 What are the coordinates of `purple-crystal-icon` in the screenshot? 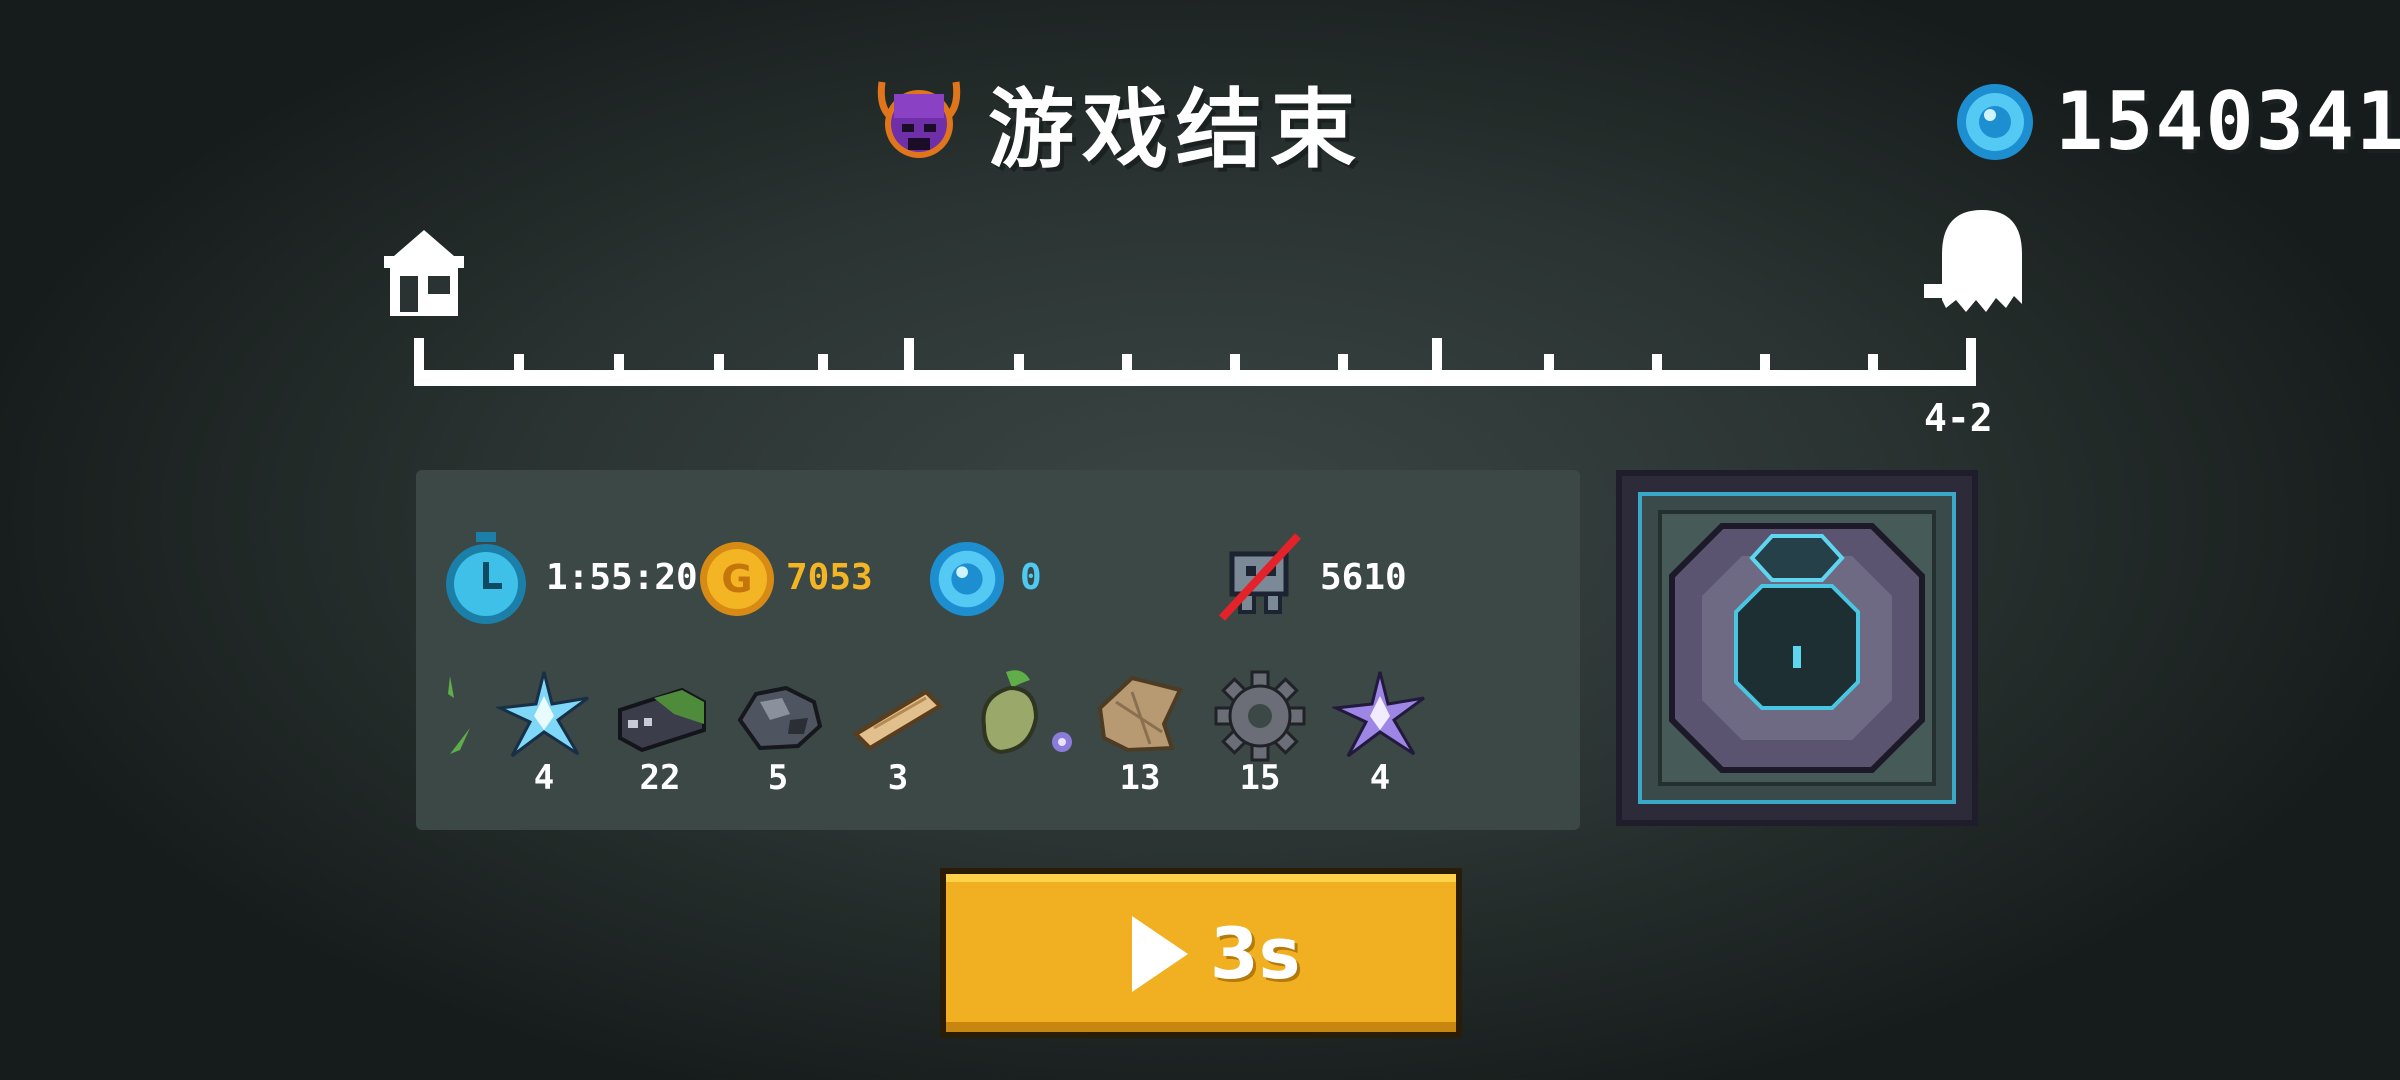 It's located at (1378, 714).